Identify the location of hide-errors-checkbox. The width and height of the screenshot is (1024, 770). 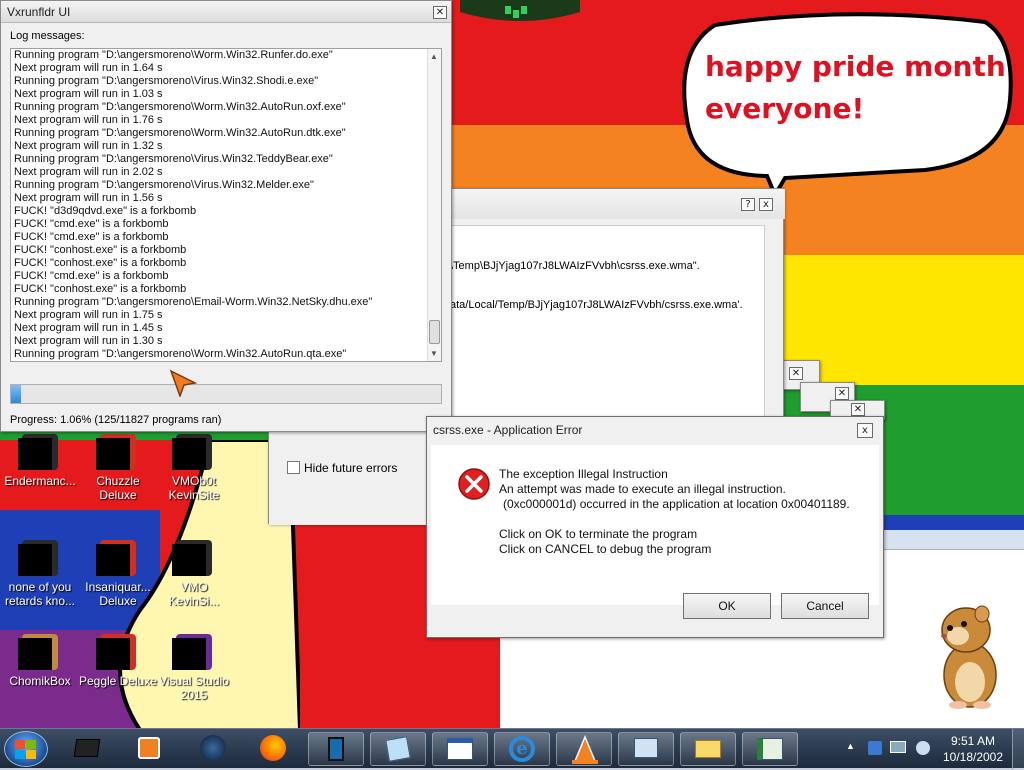
(293, 467).